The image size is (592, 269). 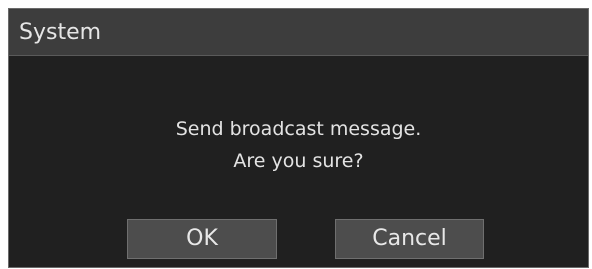 What do you see at coordinates (298, 129) in the screenshot?
I see `message-line-1: Send broadcast message.` at bounding box center [298, 129].